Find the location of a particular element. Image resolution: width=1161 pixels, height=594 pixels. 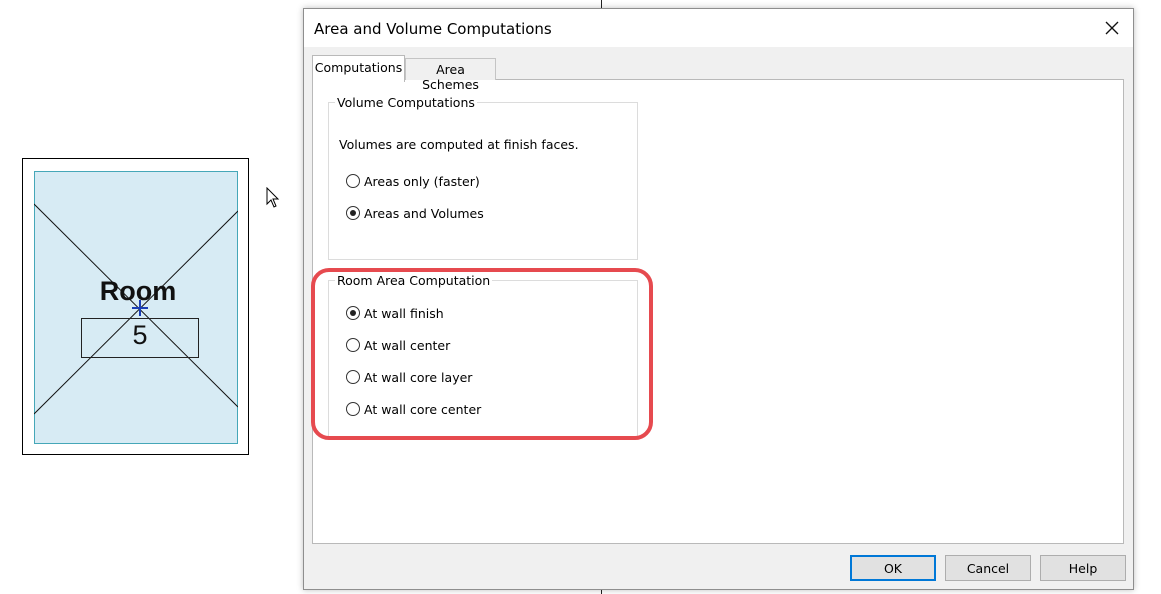

radio-label: Areas and Volumes is located at coordinates (424, 213).